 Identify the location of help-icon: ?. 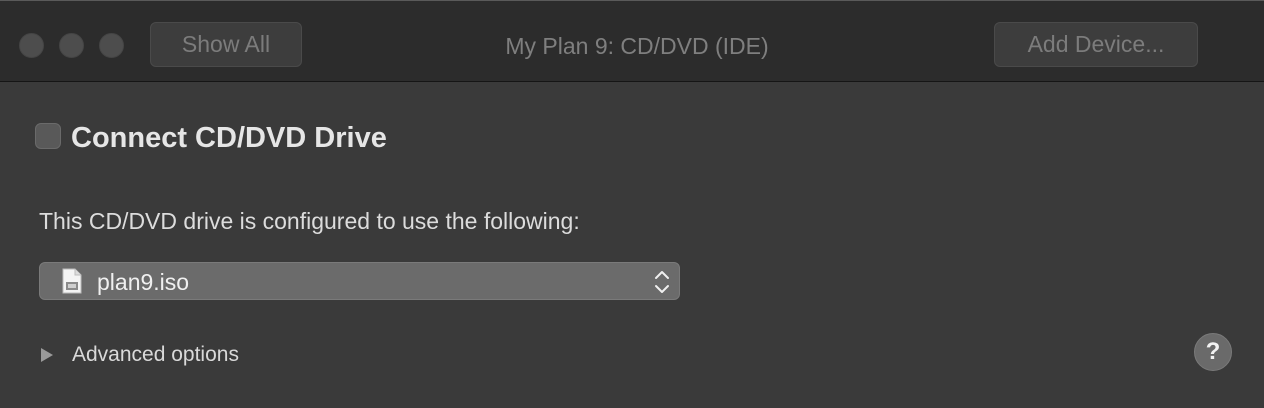
(1213, 351).